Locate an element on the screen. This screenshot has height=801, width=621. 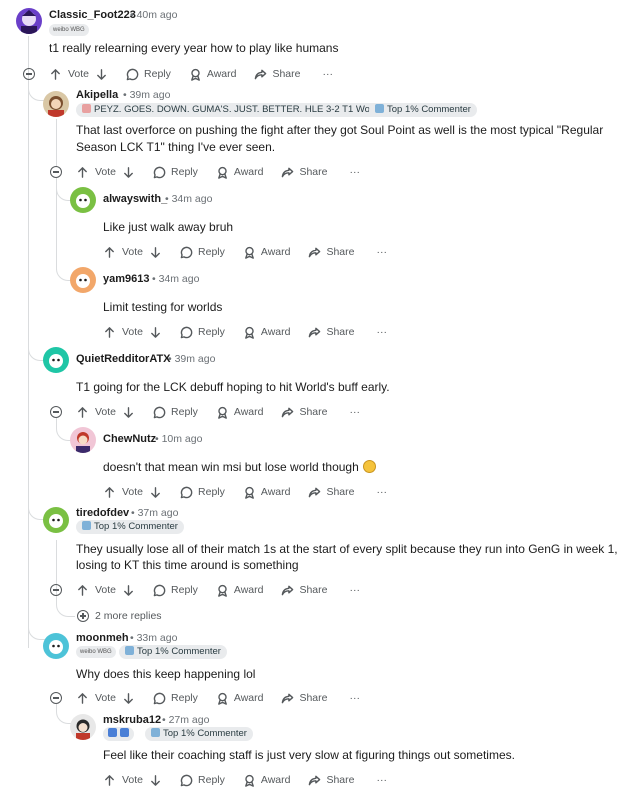
team-logo-icon is located at coordinates (124, 732).